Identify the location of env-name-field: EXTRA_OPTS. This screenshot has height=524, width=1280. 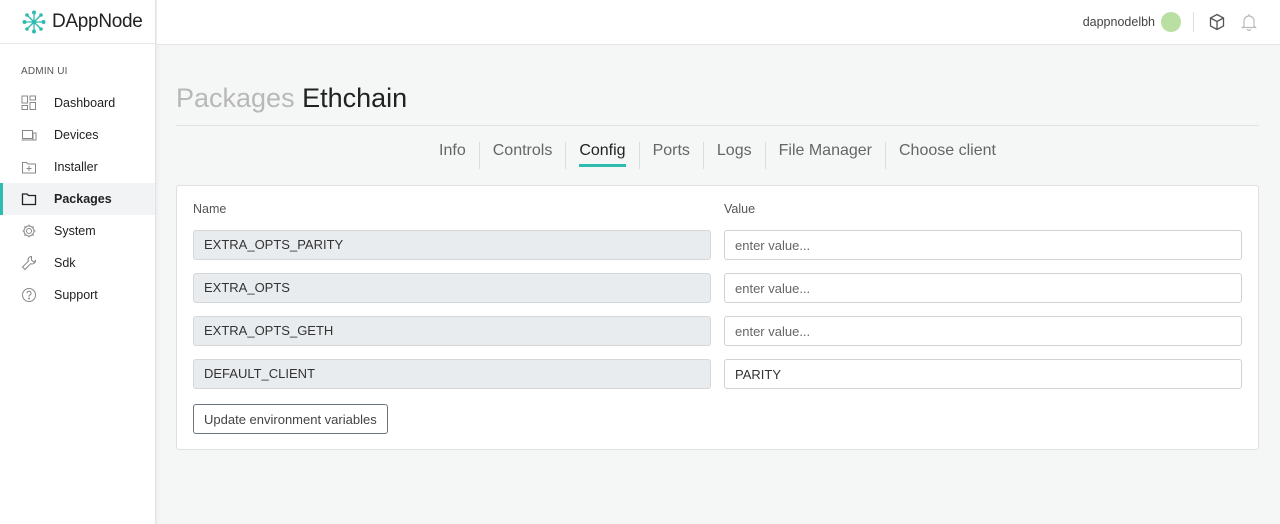
(452, 288).